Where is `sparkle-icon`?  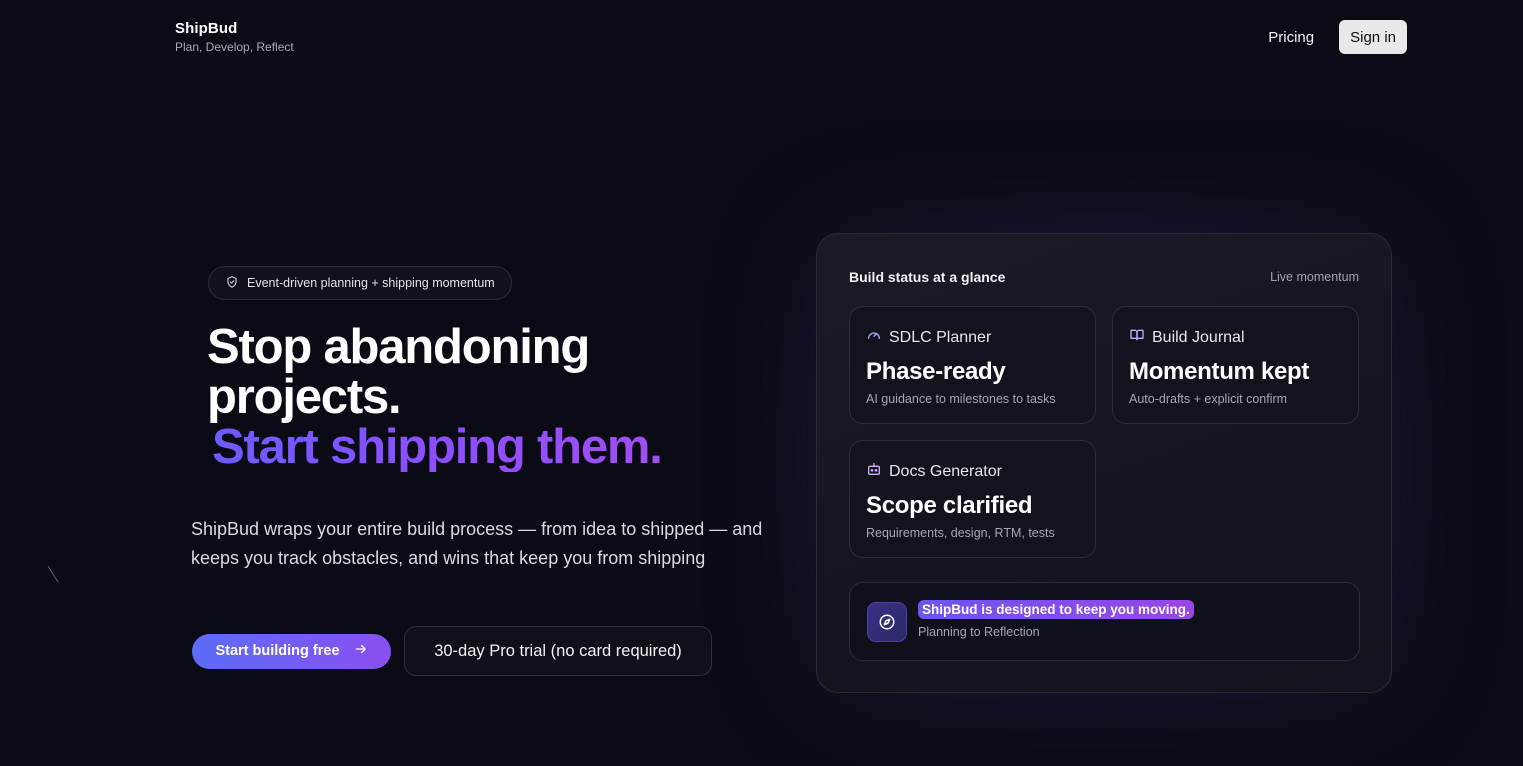 sparkle-icon is located at coordinates (53, 574).